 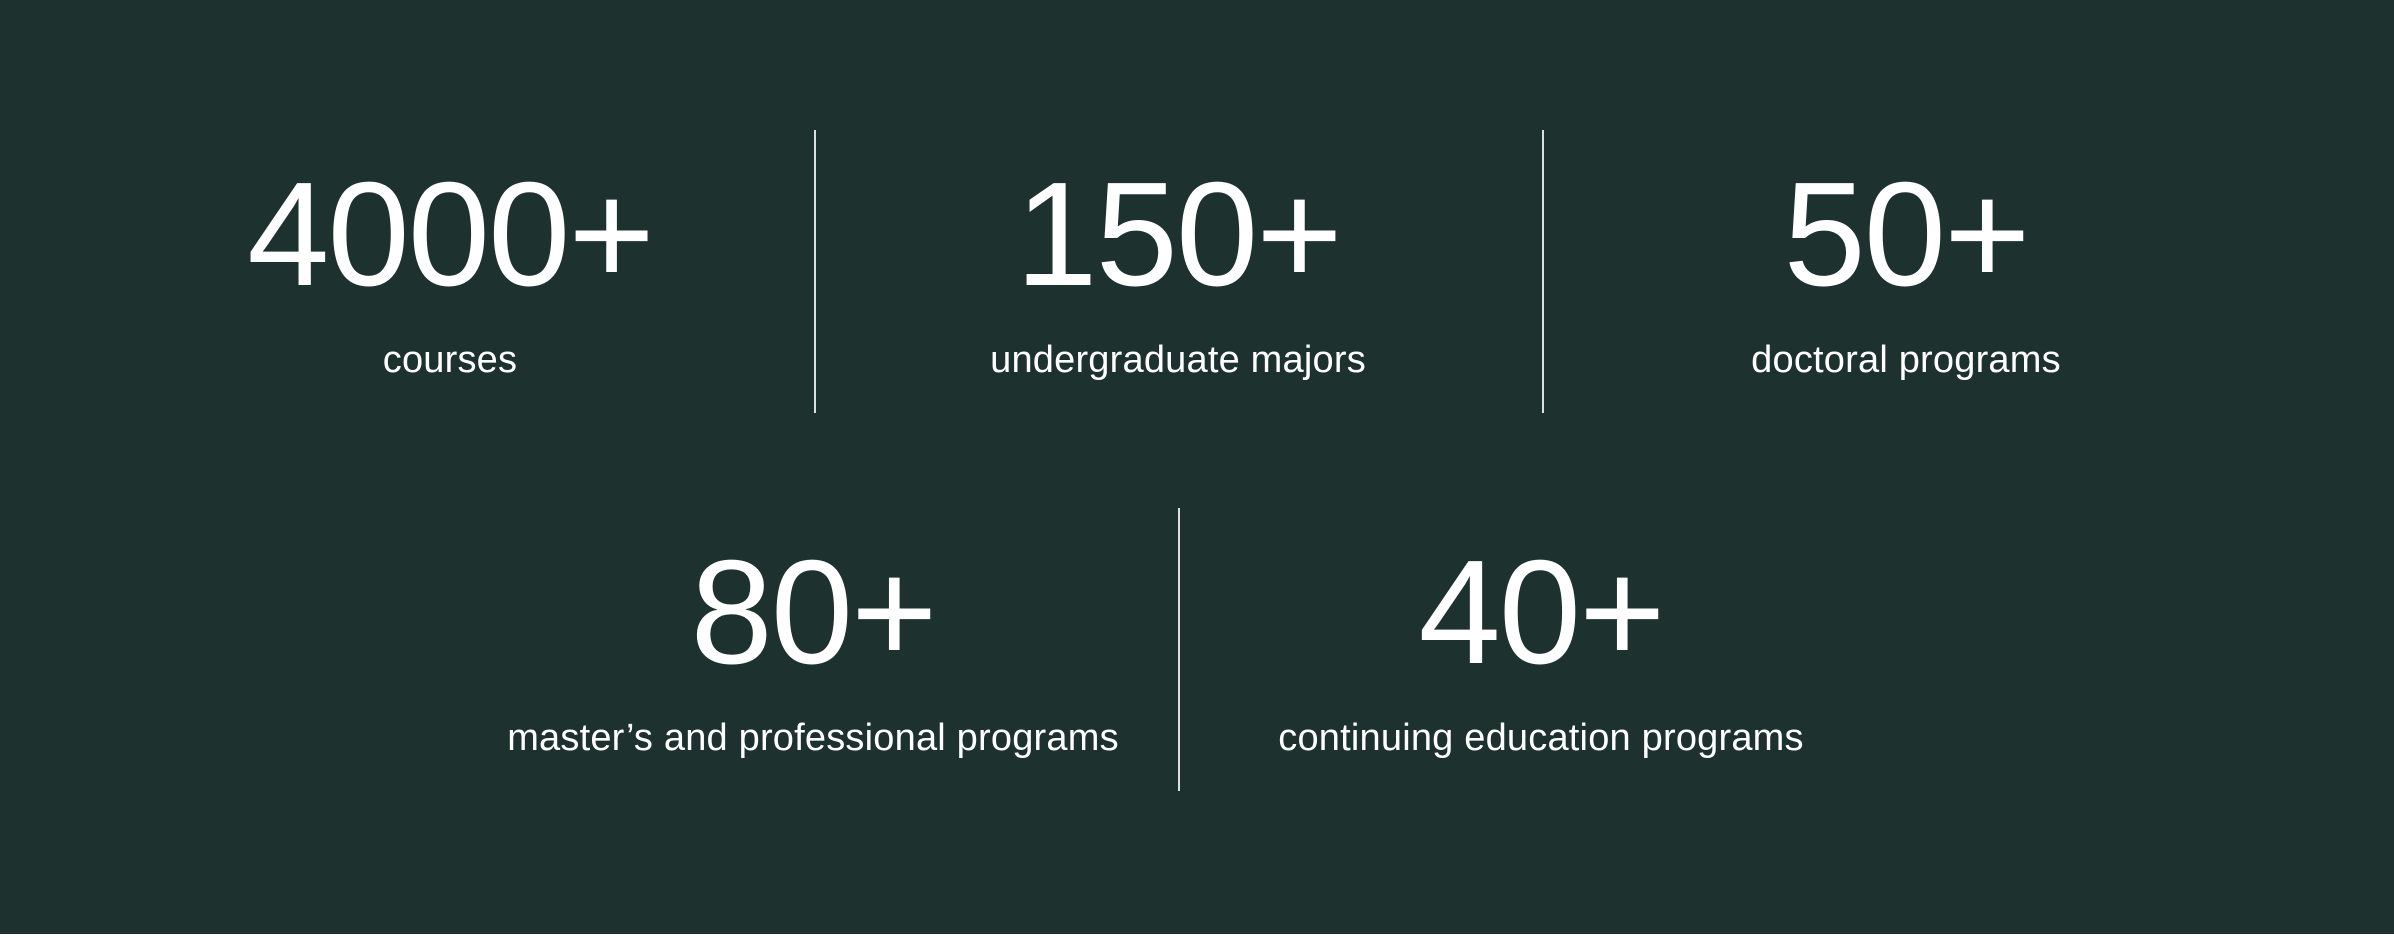 What do you see at coordinates (1178, 360) in the screenshot?
I see `stat-label: undergraduate majors` at bounding box center [1178, 360].